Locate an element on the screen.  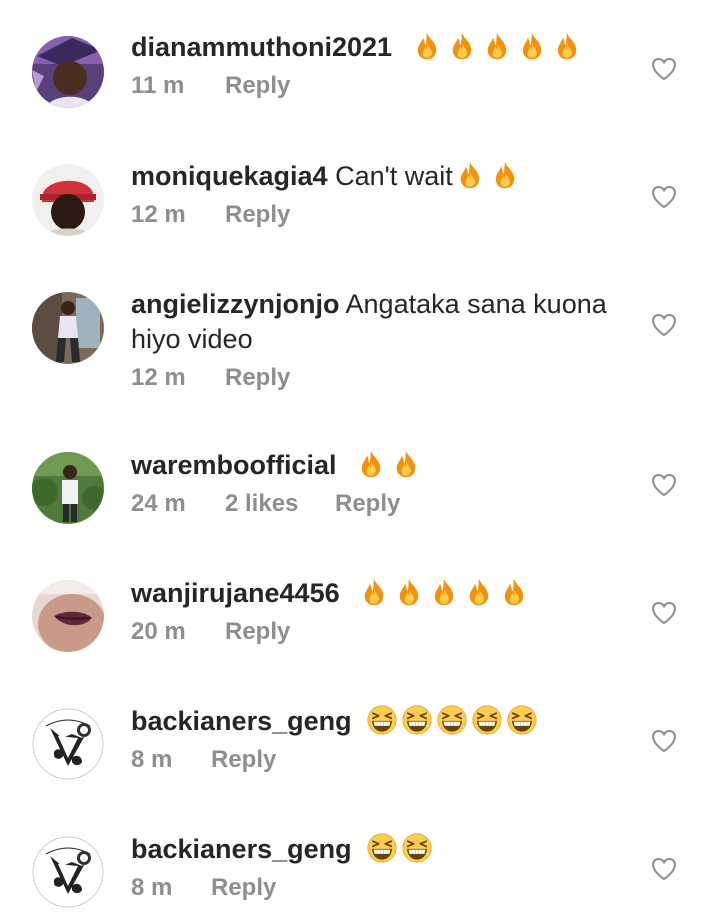
comment-username: waremboofficial is located at coordinates (234, 465).